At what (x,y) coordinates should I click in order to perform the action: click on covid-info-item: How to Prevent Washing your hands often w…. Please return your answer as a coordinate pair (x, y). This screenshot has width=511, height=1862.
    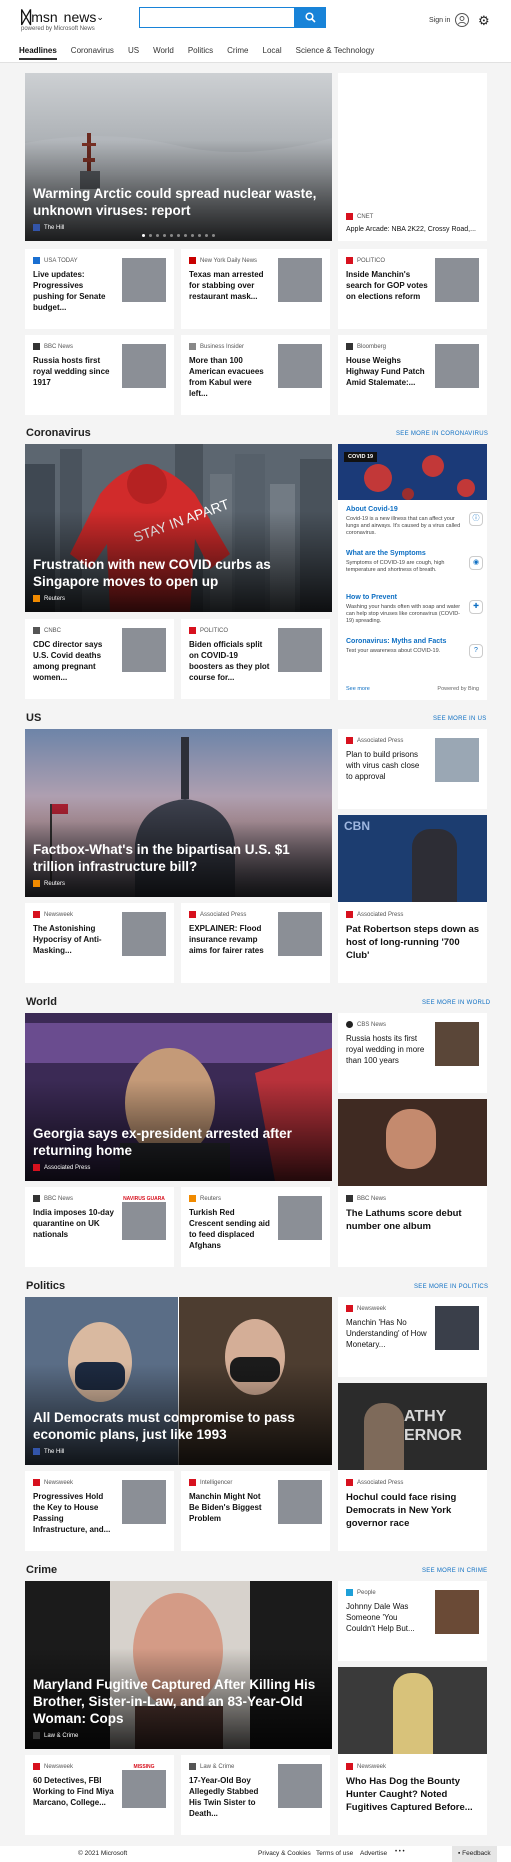
    Looking at the image, I should click on (414, 609).